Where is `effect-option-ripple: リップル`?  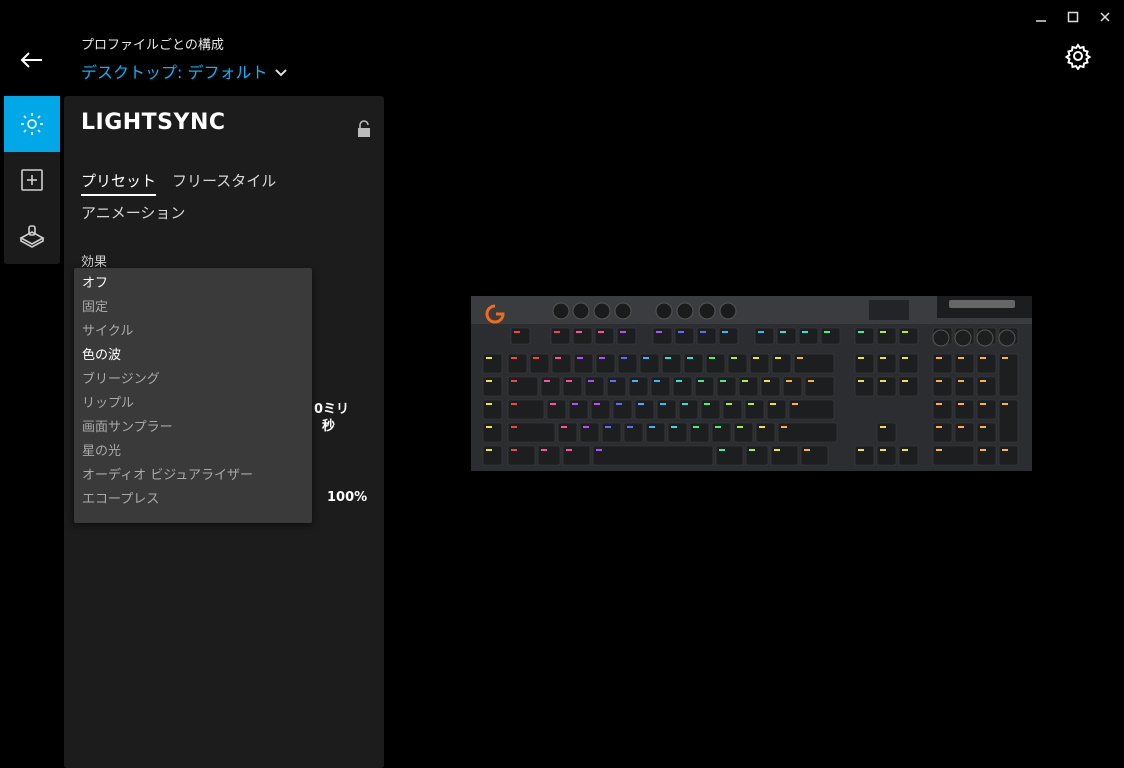
effect-option-ripple: リップル is located at coordinates (193, 404).